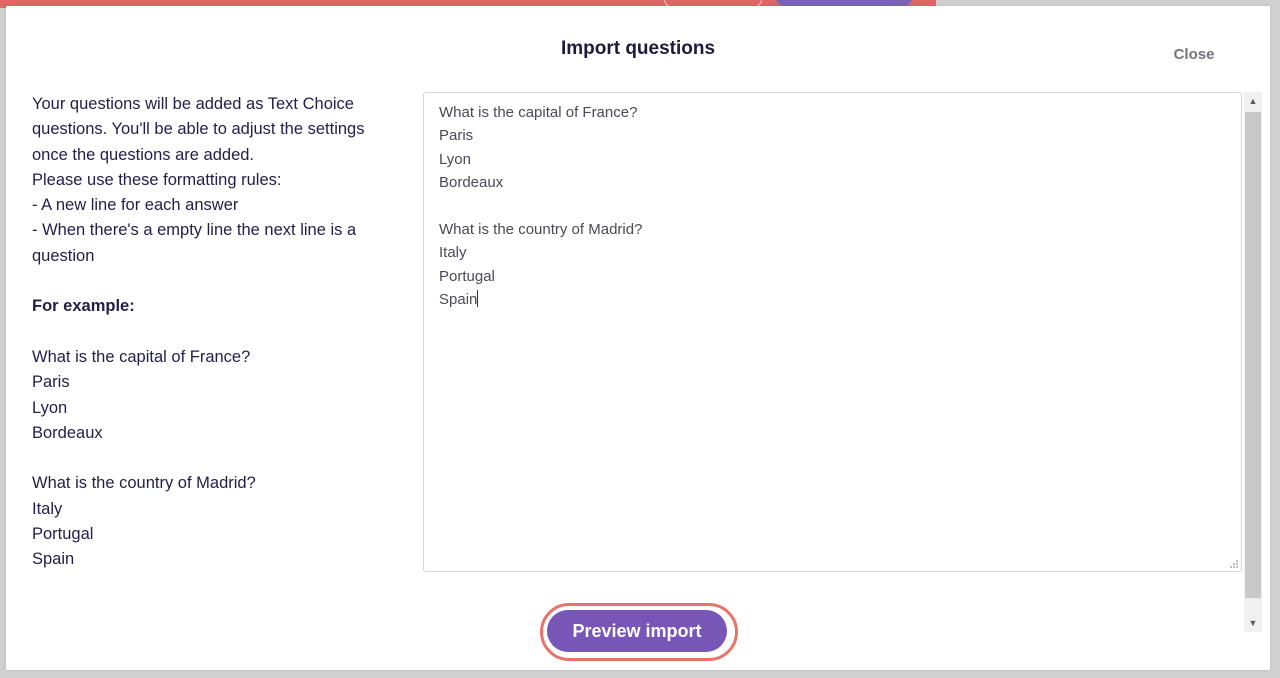  I want to click on instruction-line: - A new line for each answer, so click(135, 205).